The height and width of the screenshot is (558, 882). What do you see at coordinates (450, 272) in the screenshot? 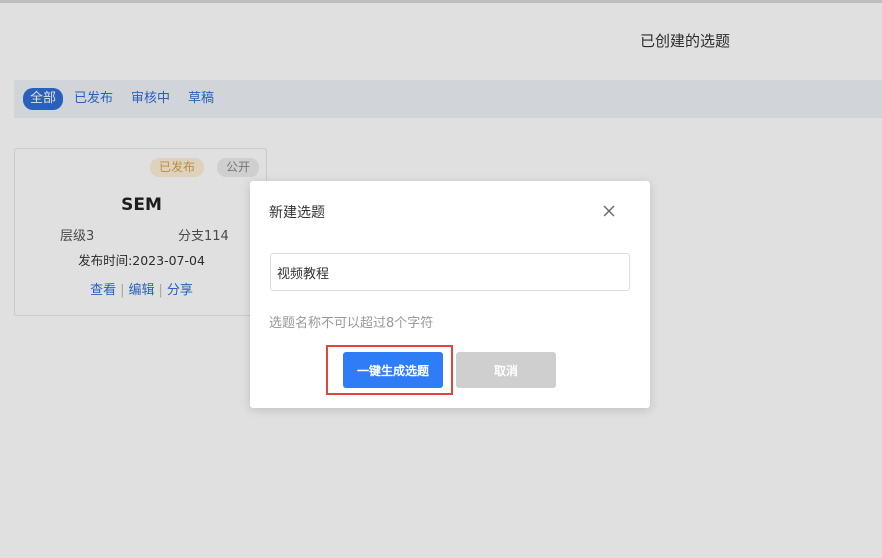
I see `topic-name-input` at bounding box center [450, 272].